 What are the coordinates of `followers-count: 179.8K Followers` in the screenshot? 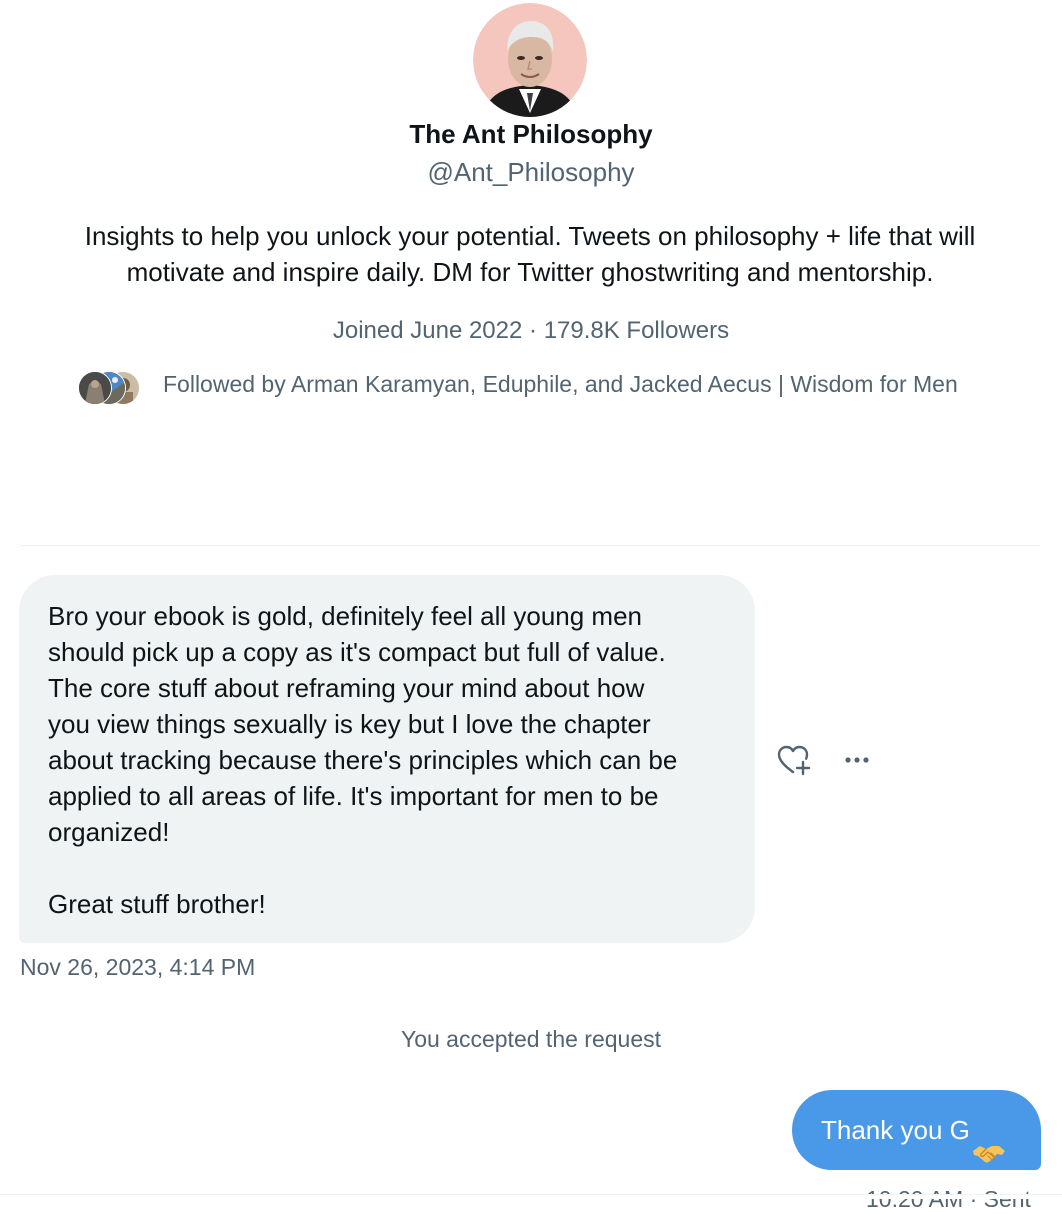 It's located at (636, 330).